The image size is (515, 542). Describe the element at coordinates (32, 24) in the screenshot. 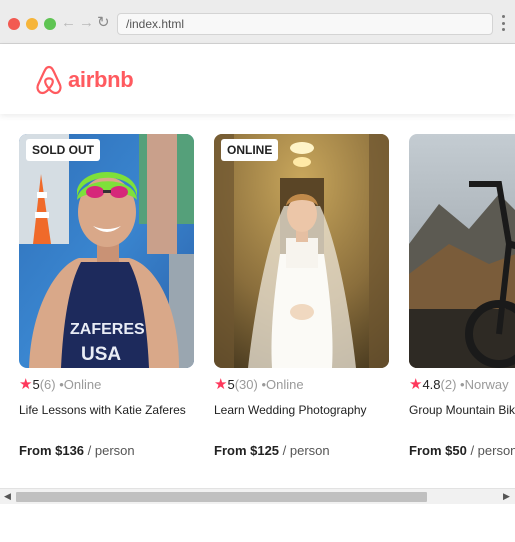

I see `minimize-window-button` at that location.